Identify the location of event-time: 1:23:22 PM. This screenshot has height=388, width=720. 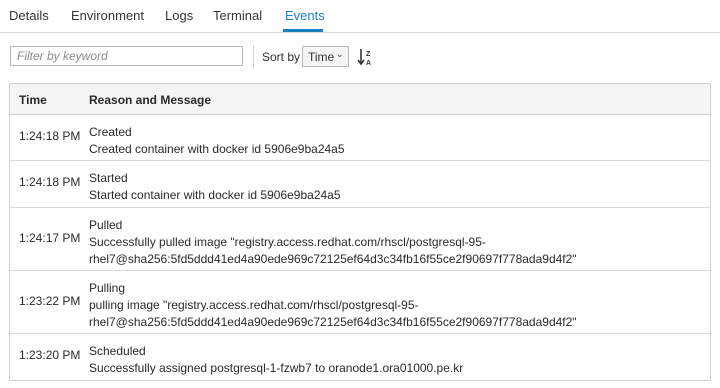
(50, 301).